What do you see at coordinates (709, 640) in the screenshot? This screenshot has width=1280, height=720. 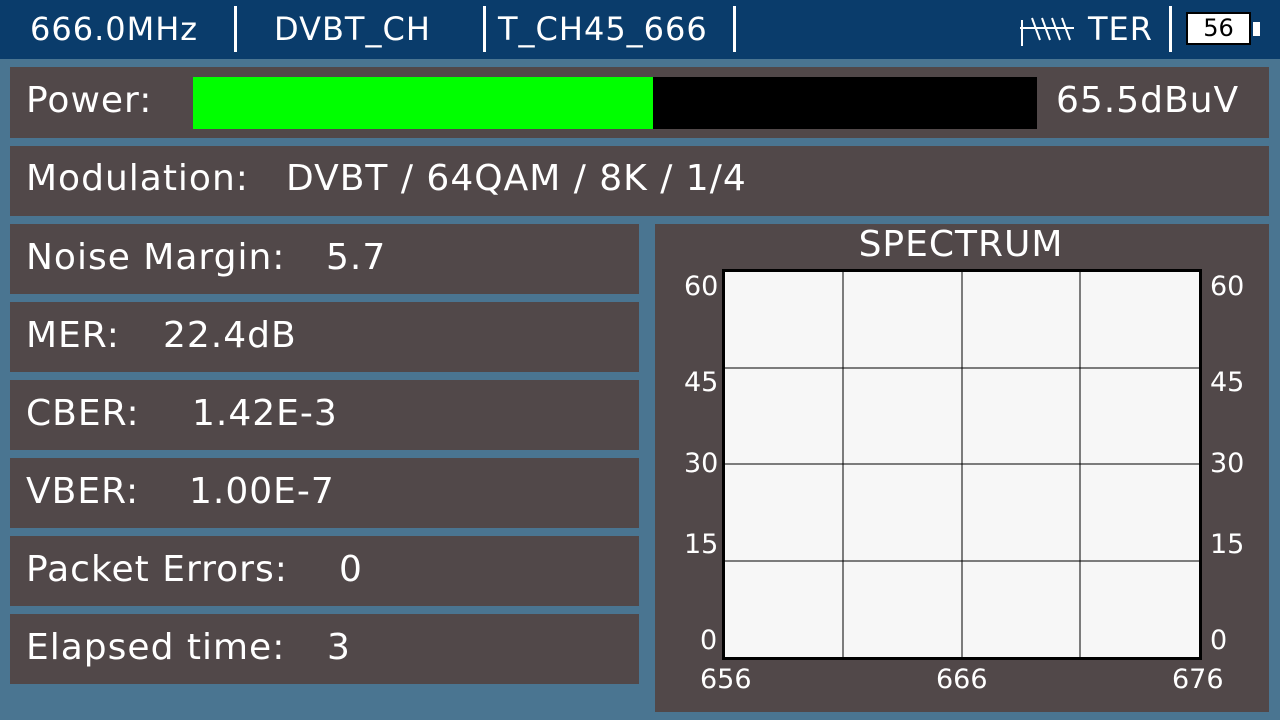 I see `y-tick-left: 0` at bounding box center [709, 640].